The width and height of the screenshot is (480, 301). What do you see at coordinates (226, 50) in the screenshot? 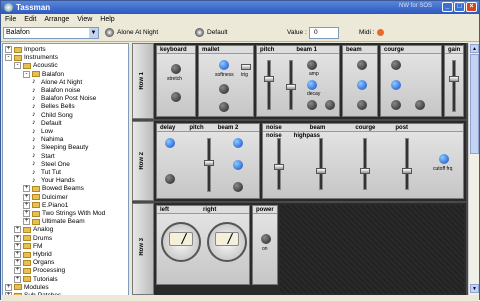
I see `module-mallet-title: mallet` at bounding box center [226, 50].